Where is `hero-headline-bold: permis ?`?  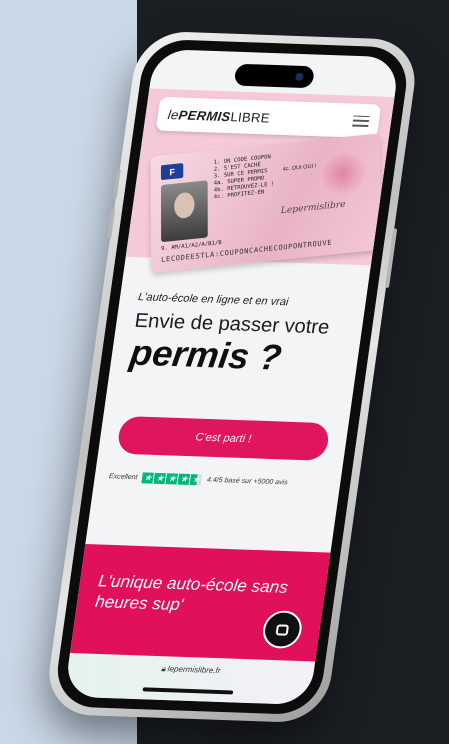 hero-headline-bold: permis ? is located at coordinates (206, 354).